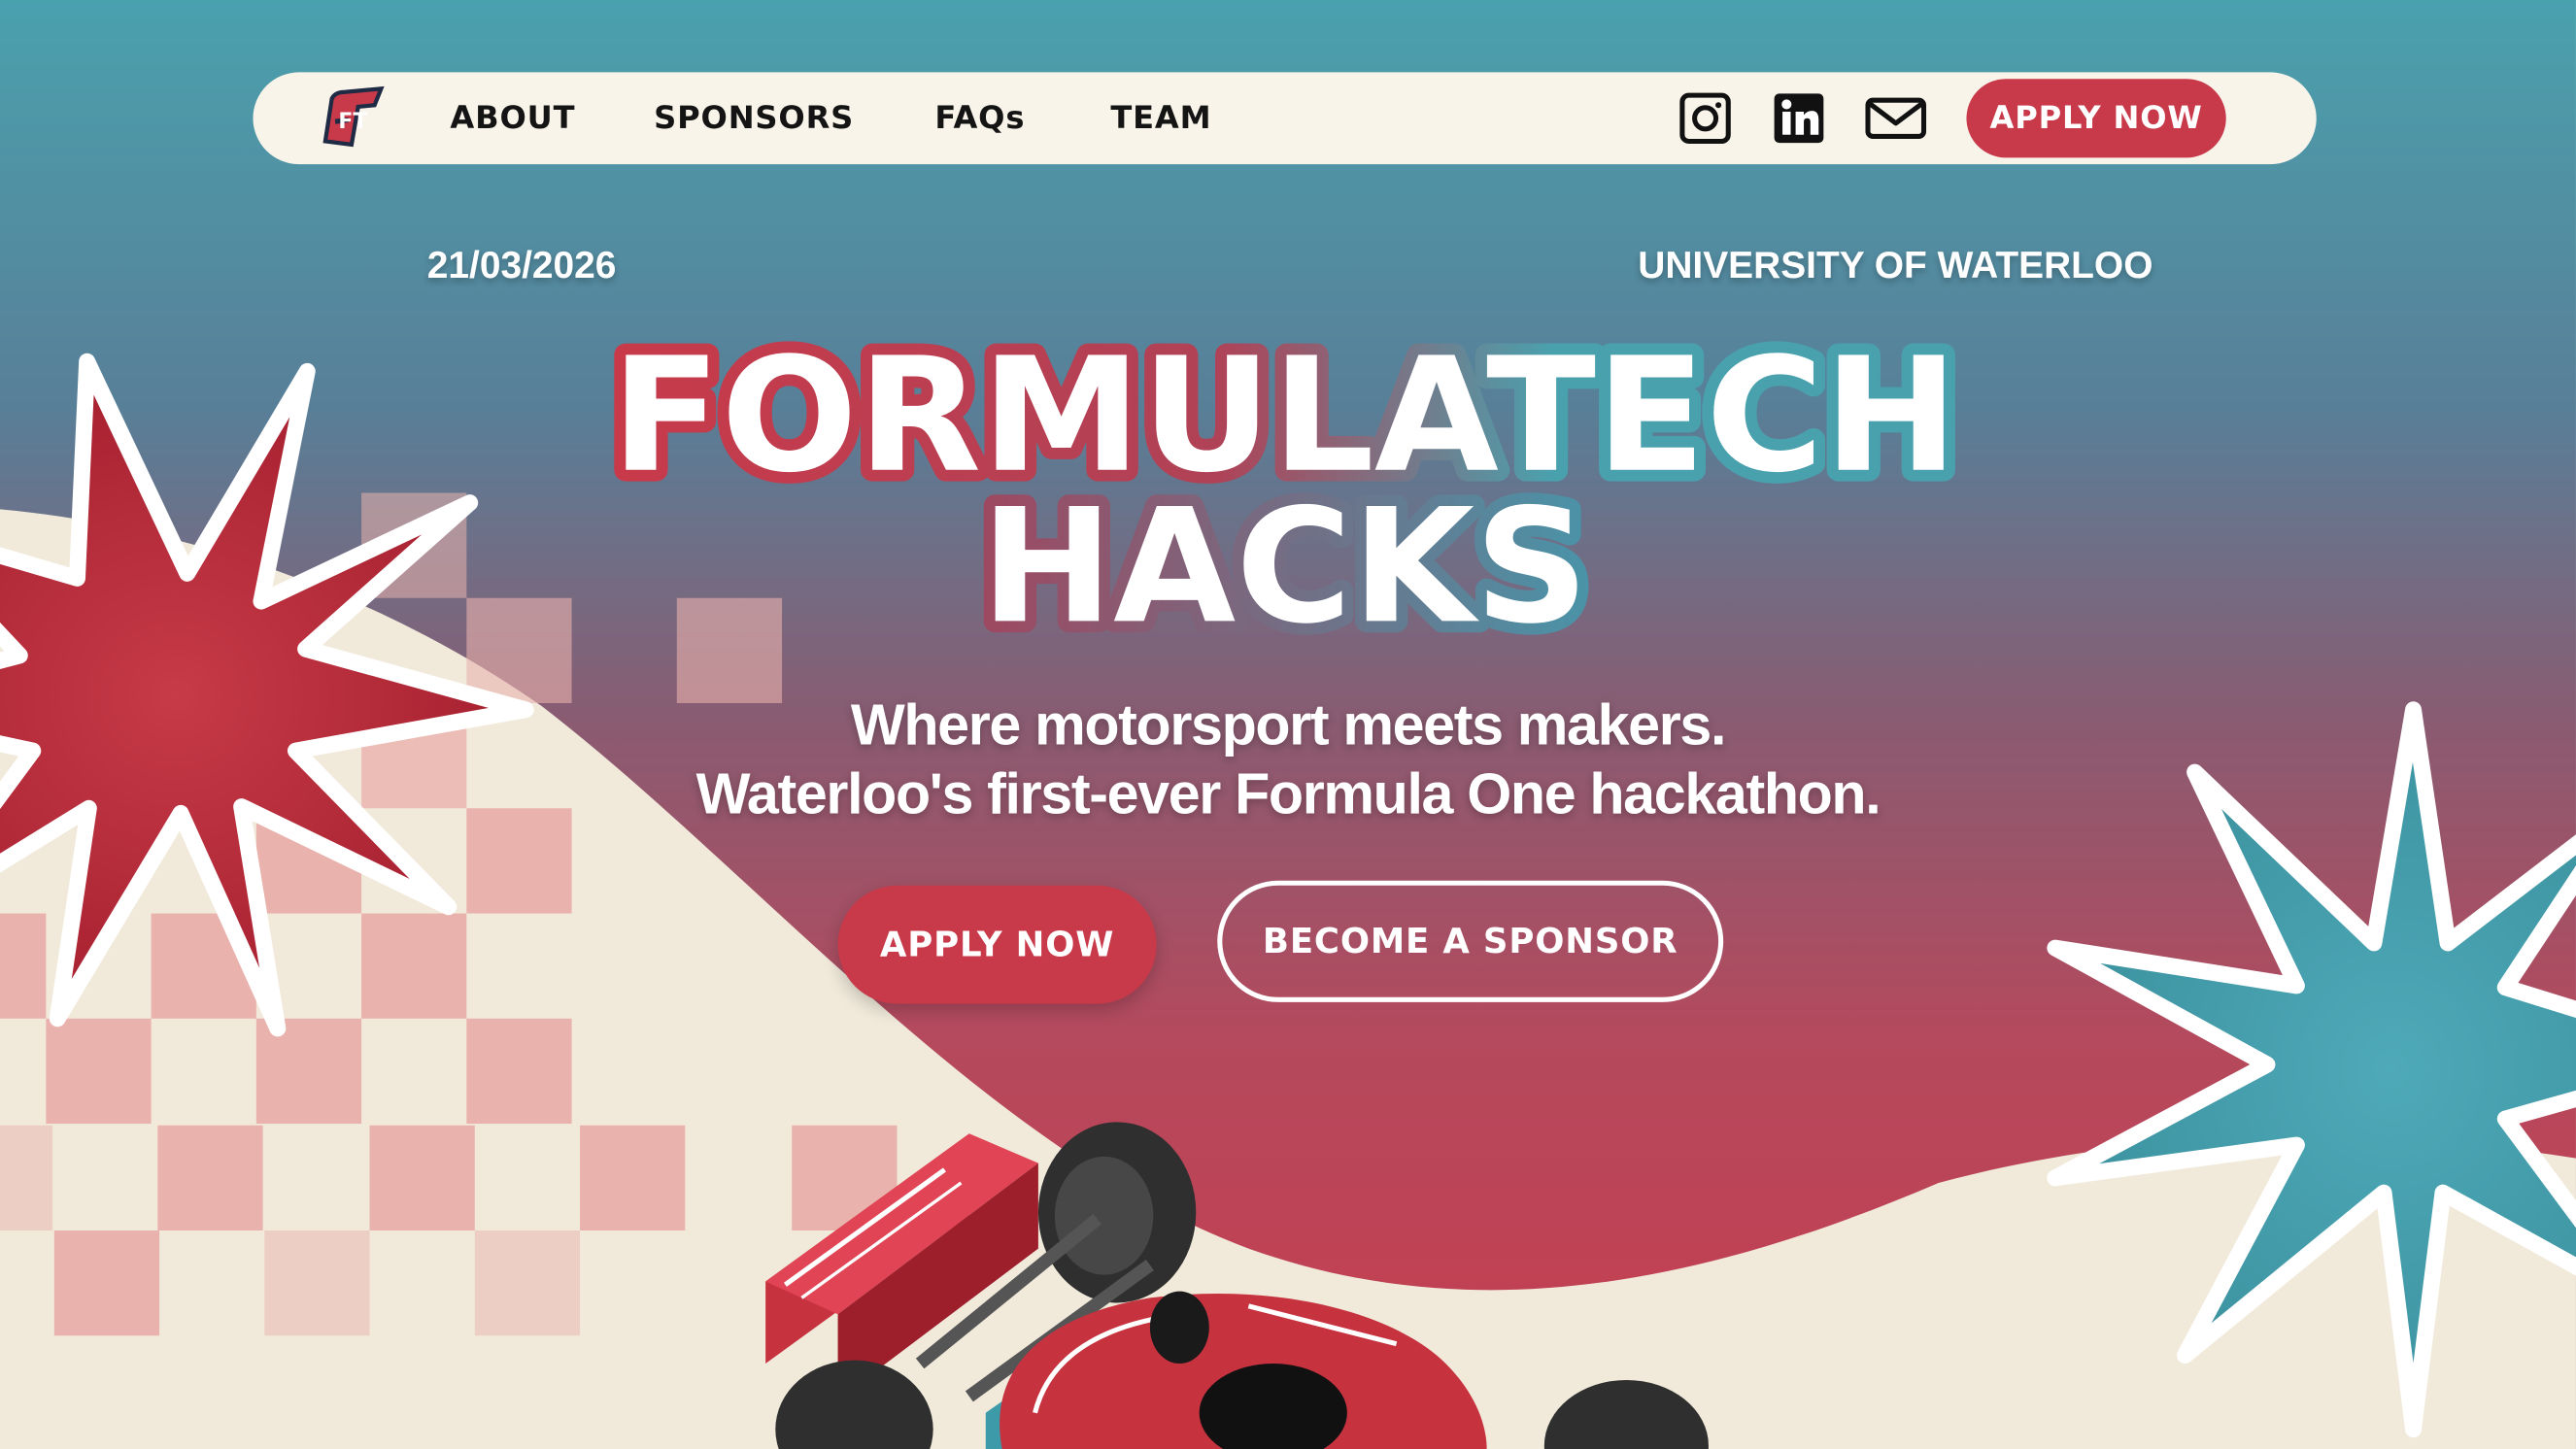 Image resolution: width=2576 pixels, height=1449 pixels. I want to click on nav-team-link: TEAM, so click(1160, 118).